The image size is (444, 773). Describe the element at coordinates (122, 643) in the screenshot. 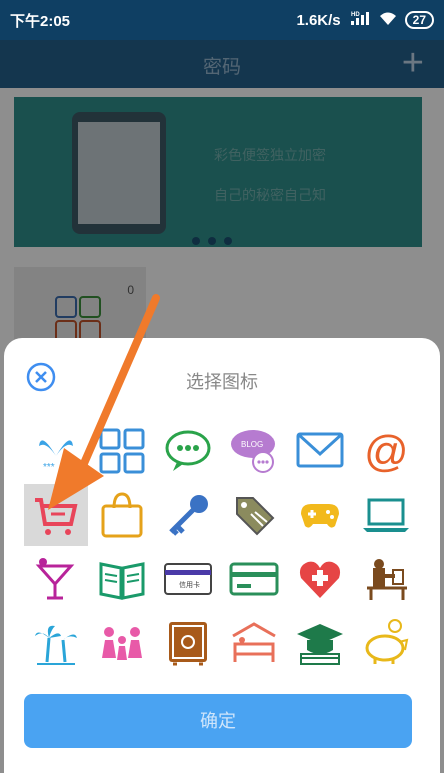

I see `family-icon` at that location.